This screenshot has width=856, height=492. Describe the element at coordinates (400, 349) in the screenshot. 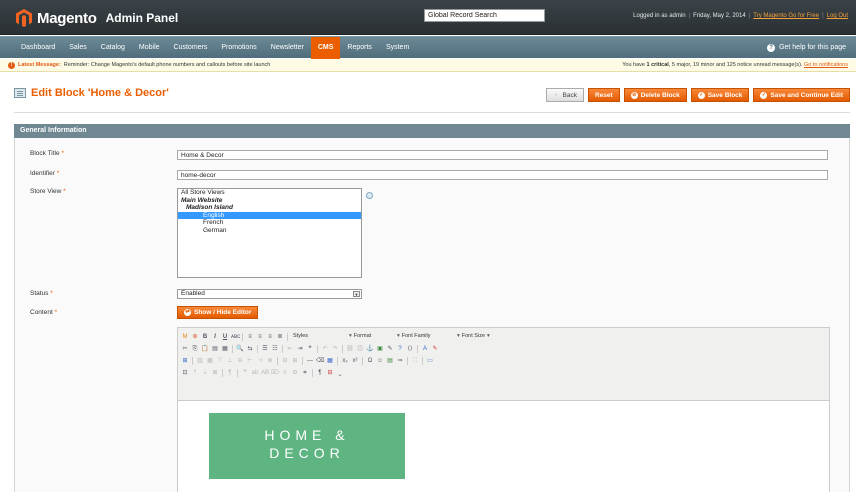

I see `help-editor-icon: ?` at that location.